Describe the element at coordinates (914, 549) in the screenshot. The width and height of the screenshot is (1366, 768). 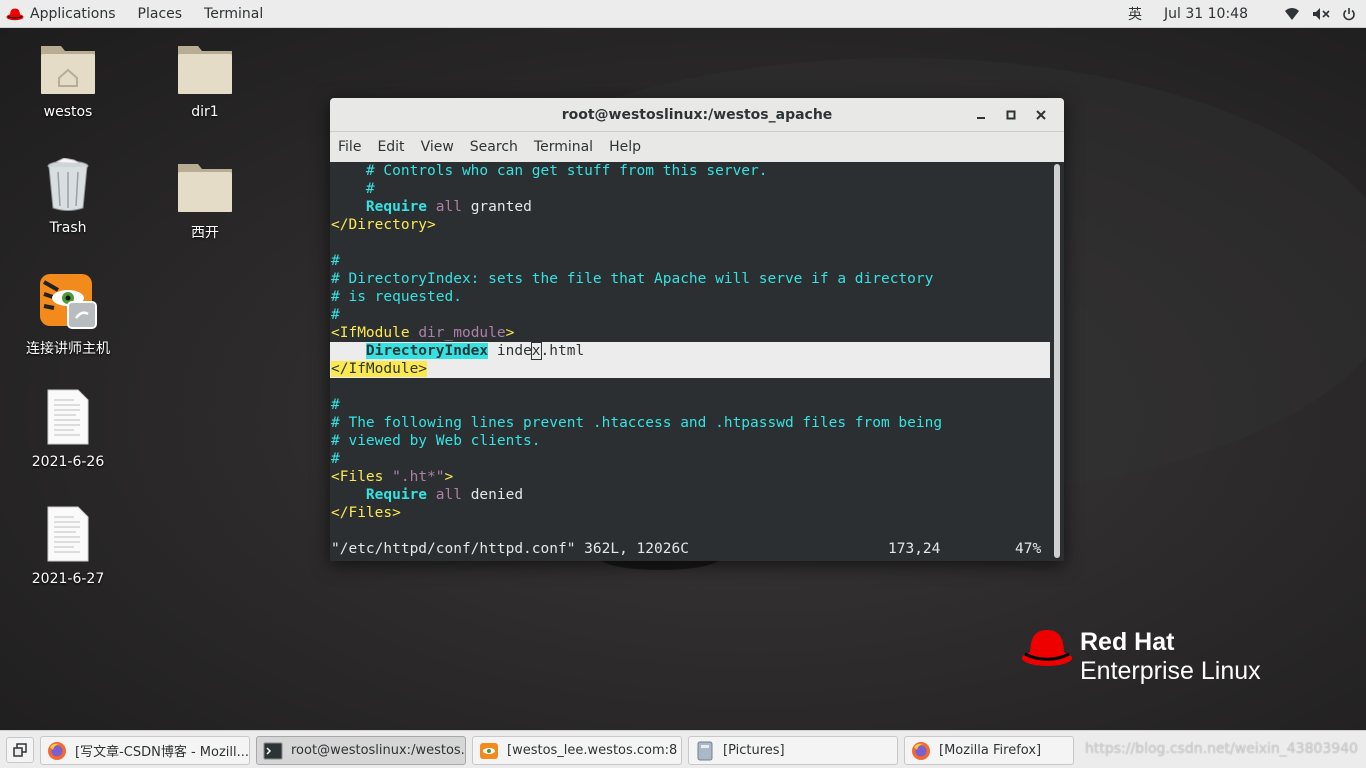
I see `status-position: 173,24` at that location.